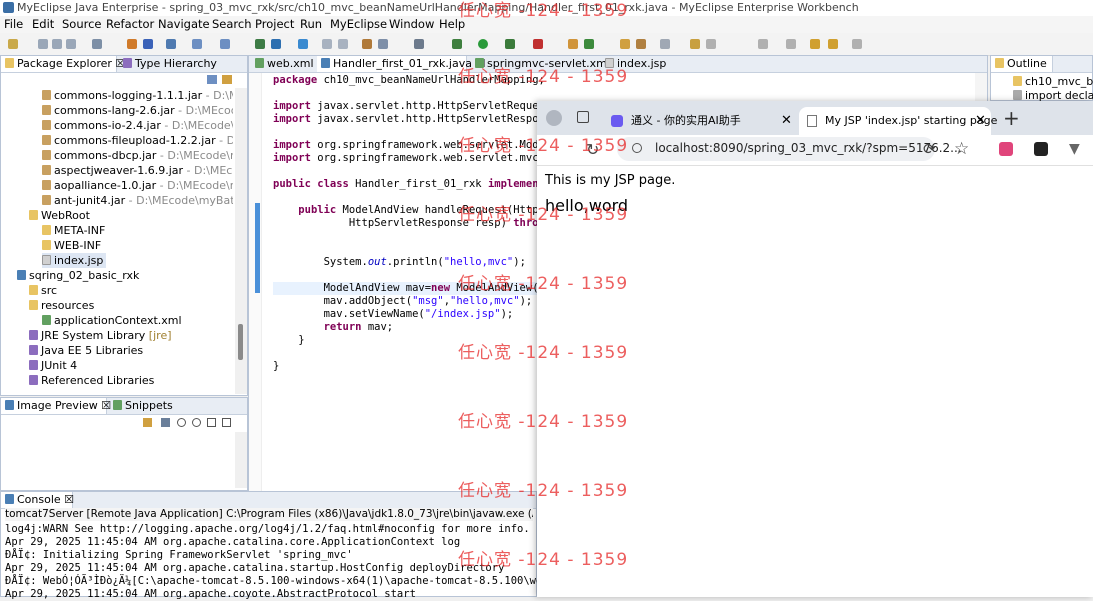 The image size is (1093, 601). I want to click on menu-source: Source, so click(82, 24).